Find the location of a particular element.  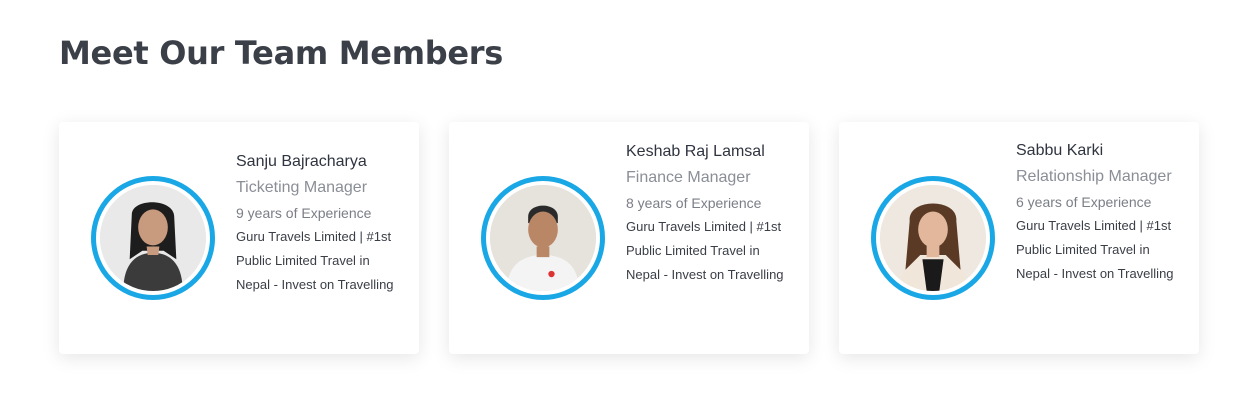

member-role: Relationship Manager is located at coordinates (1094, 176).